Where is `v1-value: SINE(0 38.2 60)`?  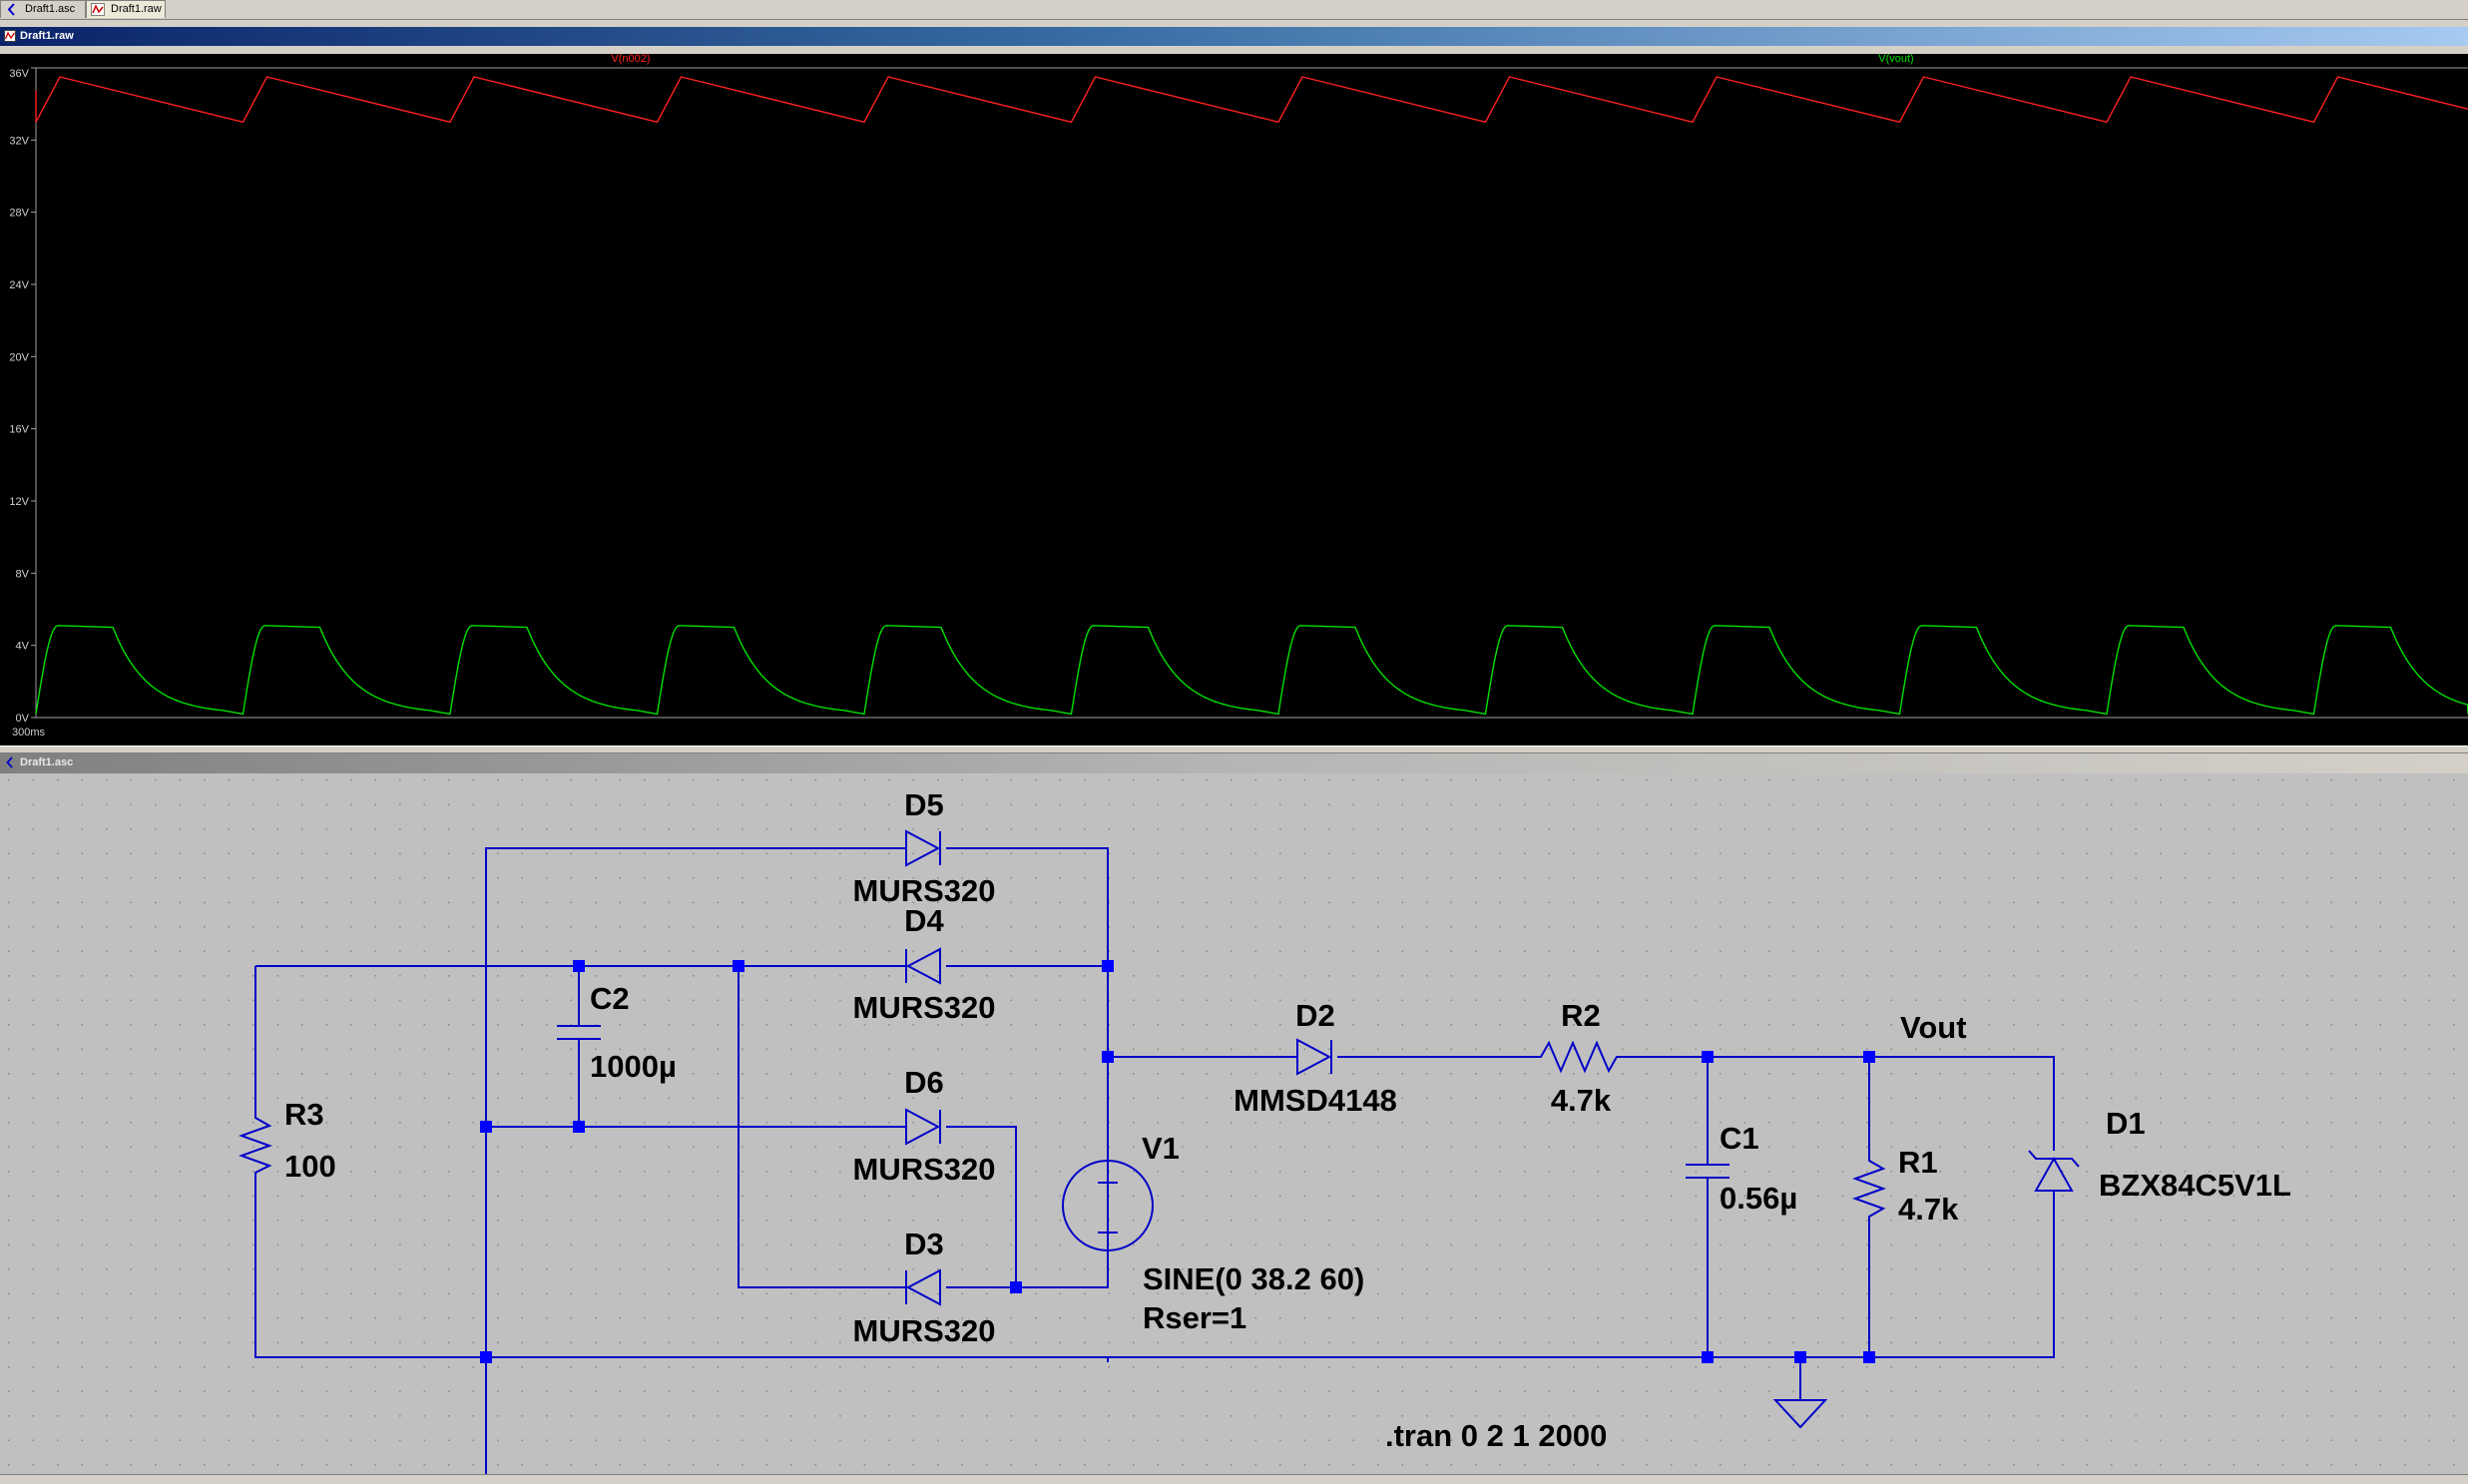
v1-value: SINE(0 38.2 60) is located at coordinates (1254, 1278).